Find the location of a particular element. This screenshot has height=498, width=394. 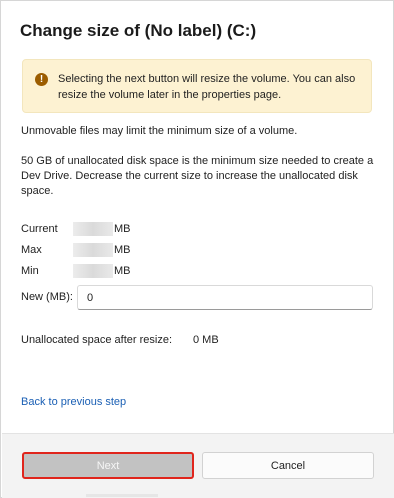

window-edge-shadow is located at coordinates (122, 495).